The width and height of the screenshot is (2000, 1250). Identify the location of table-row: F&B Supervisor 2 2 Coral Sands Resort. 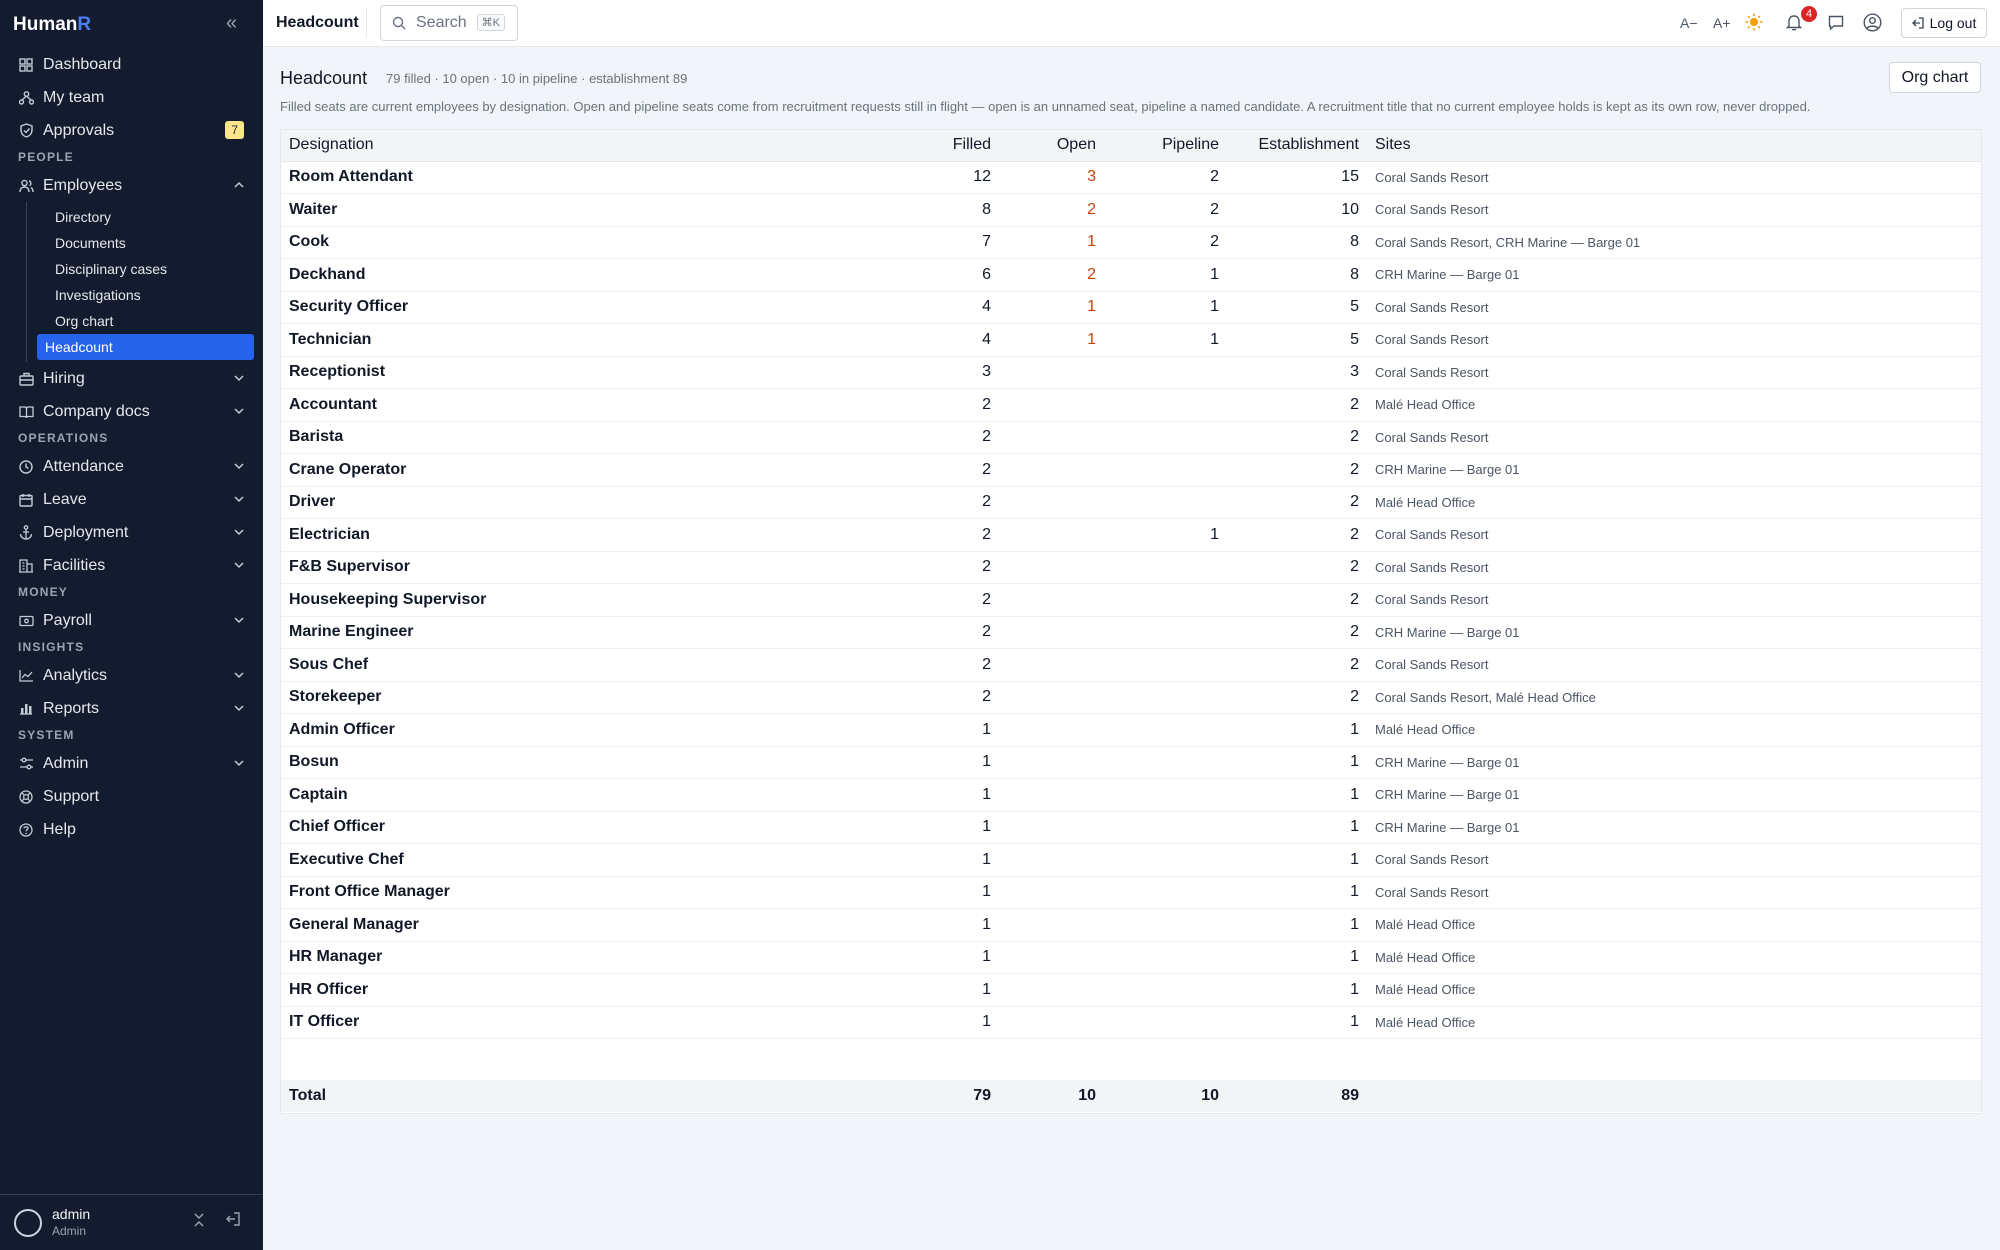
(1131, 567).